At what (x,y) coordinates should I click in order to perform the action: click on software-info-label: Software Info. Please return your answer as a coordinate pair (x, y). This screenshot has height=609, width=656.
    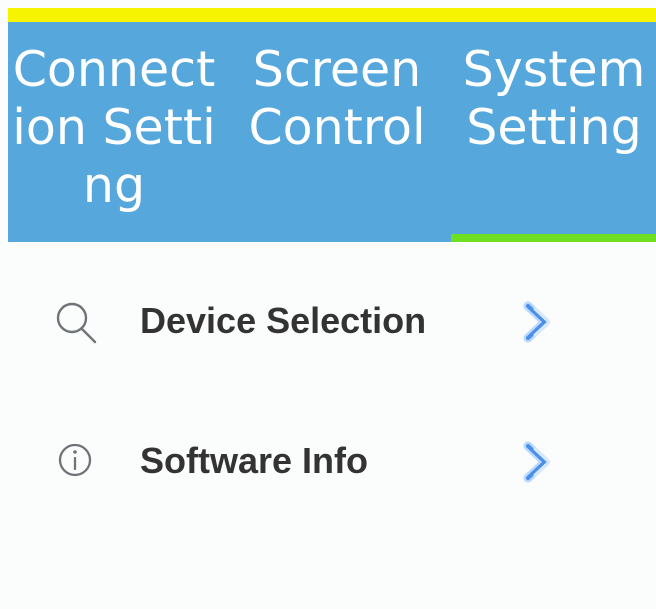
    Looking at the image, I should click on (254, 460).